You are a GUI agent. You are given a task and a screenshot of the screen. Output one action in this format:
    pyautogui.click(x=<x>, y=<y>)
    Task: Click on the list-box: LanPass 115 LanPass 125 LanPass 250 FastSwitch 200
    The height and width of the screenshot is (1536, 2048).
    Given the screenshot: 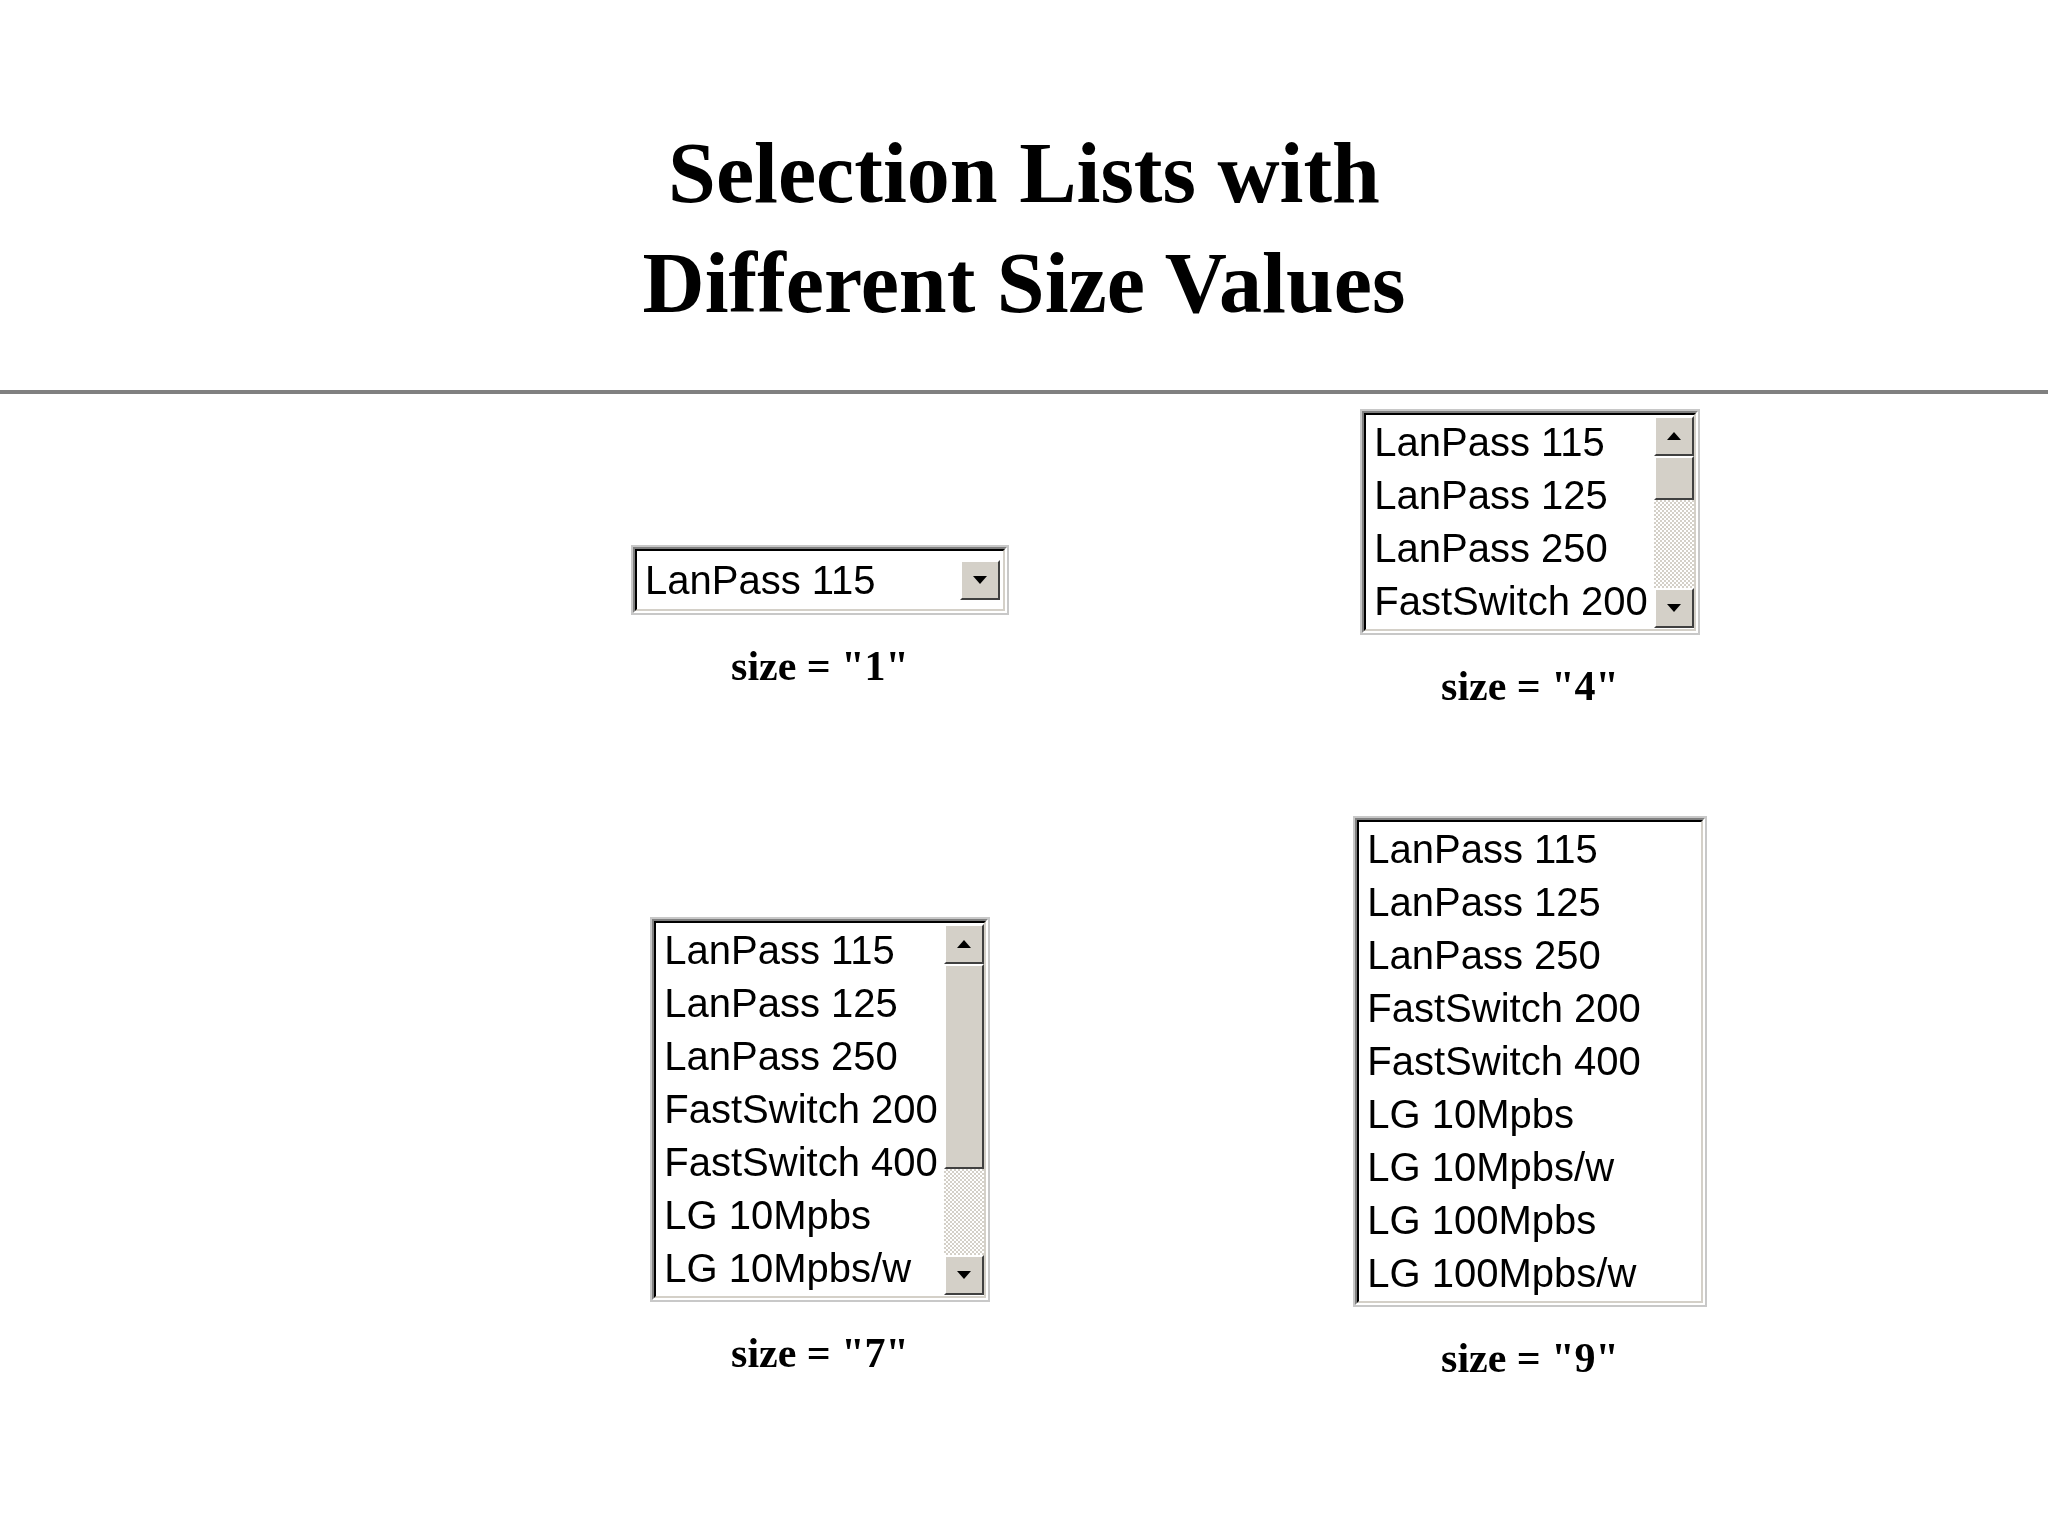 What is the action you would take?
    pyautogui.click(x=1530, y=522)
    